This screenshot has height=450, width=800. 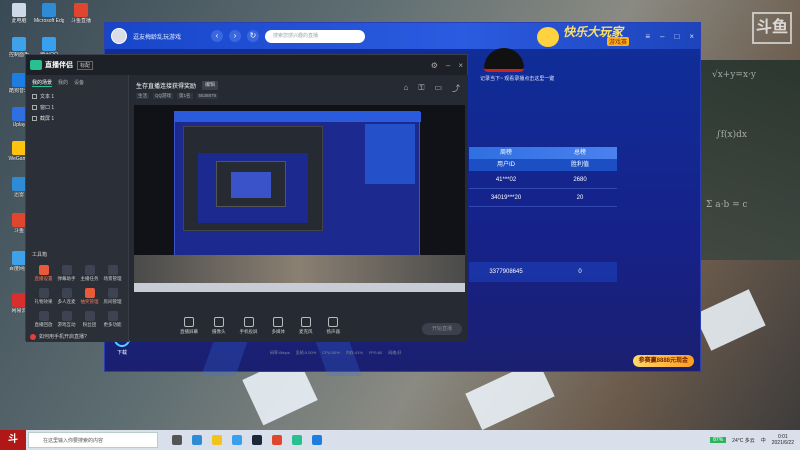 I want to click on edge-icon, so click(x=197, y=440).